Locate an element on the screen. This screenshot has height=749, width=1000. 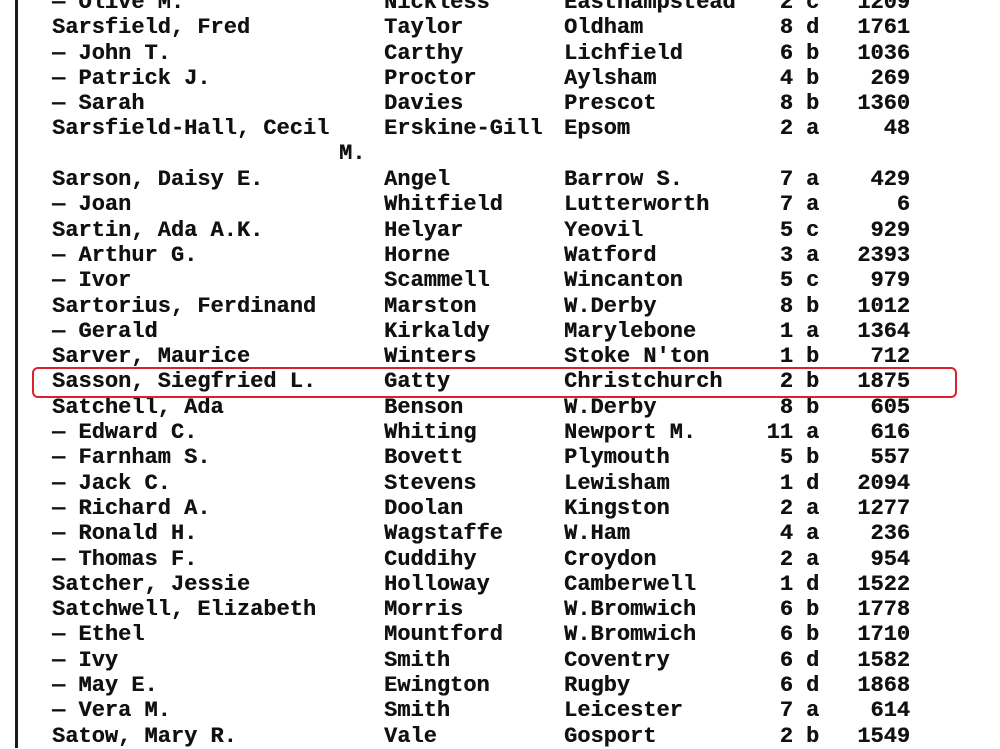
entry-name: Satcher, Jessie is located at coordinates (151, 584).